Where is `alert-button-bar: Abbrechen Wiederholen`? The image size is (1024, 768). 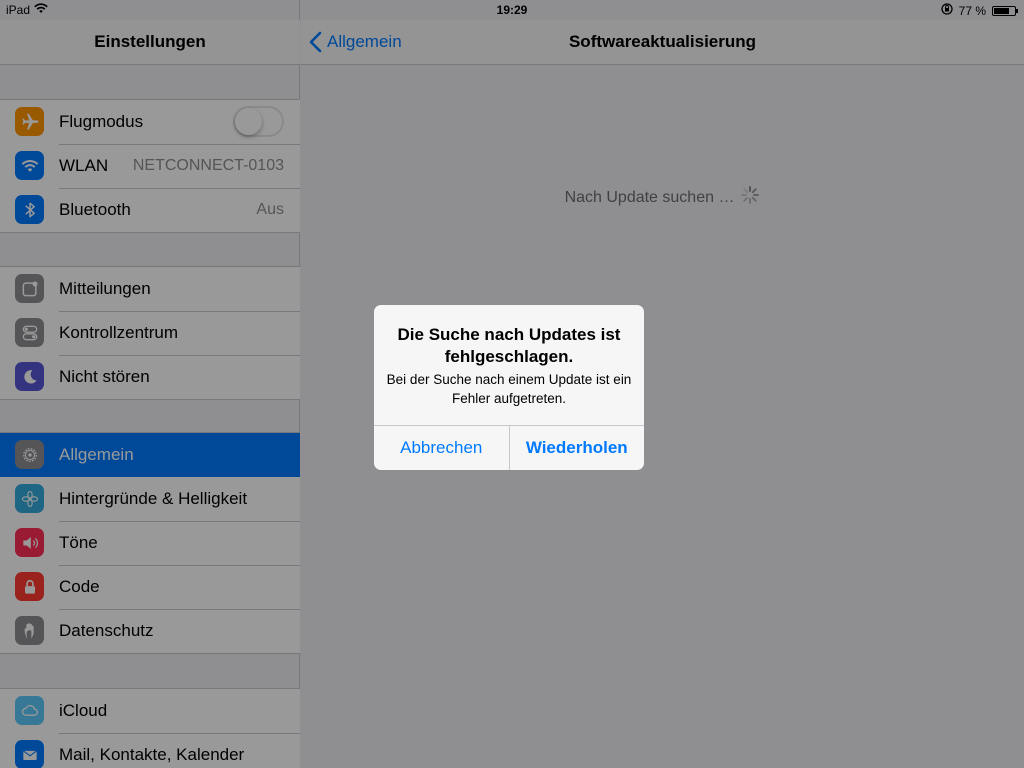
alert-button-bar: Abbrechen Wiederholen is located at coordinates (509, 447).